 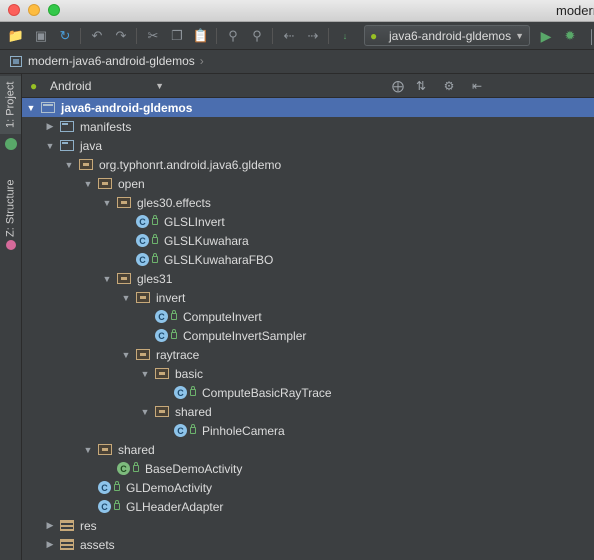 I want to click on paste-icon: 📋, so click(x=201, y=36).